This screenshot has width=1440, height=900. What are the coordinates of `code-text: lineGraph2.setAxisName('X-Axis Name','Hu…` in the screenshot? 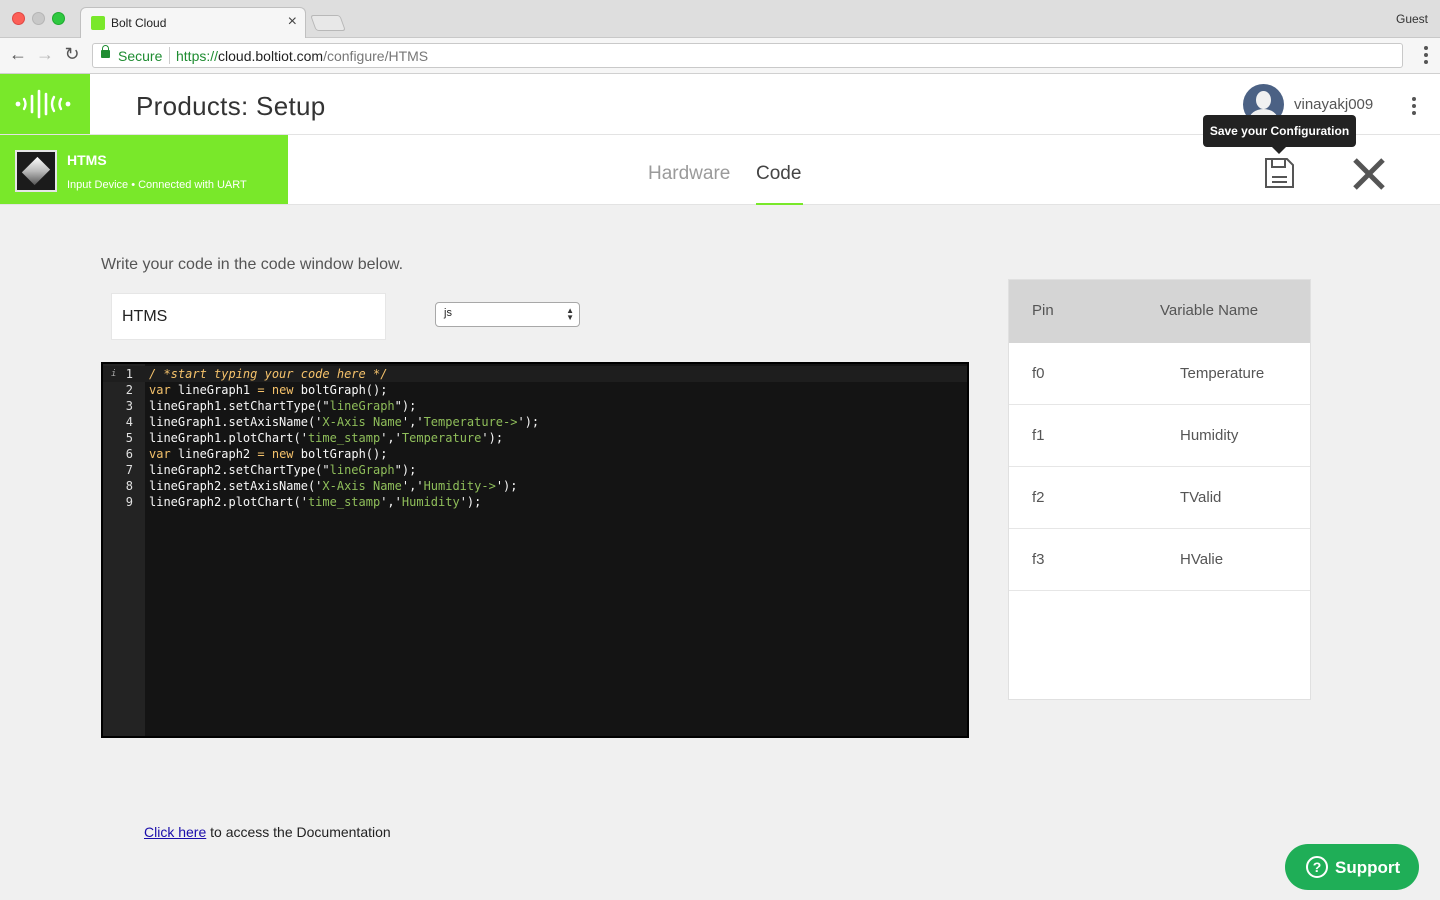 It's located at (333, 486).